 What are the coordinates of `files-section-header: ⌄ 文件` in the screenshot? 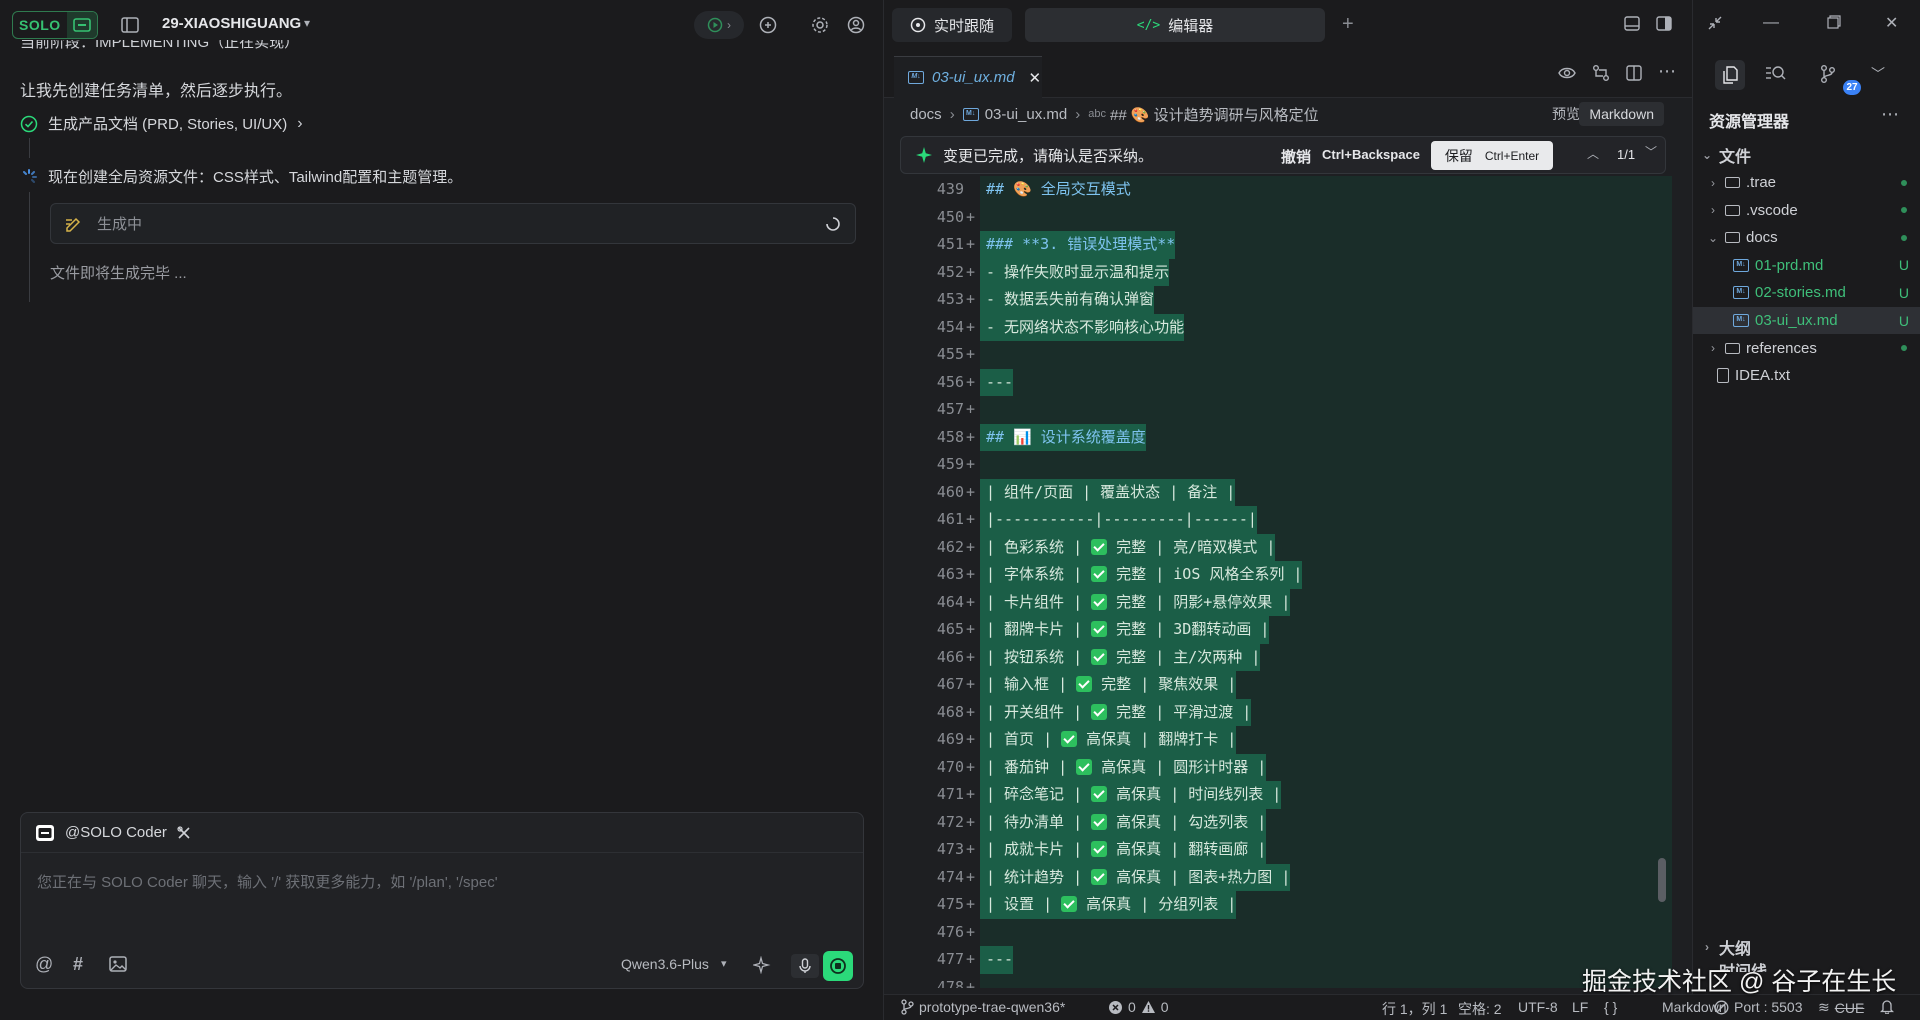 It's located at (1806, 154).